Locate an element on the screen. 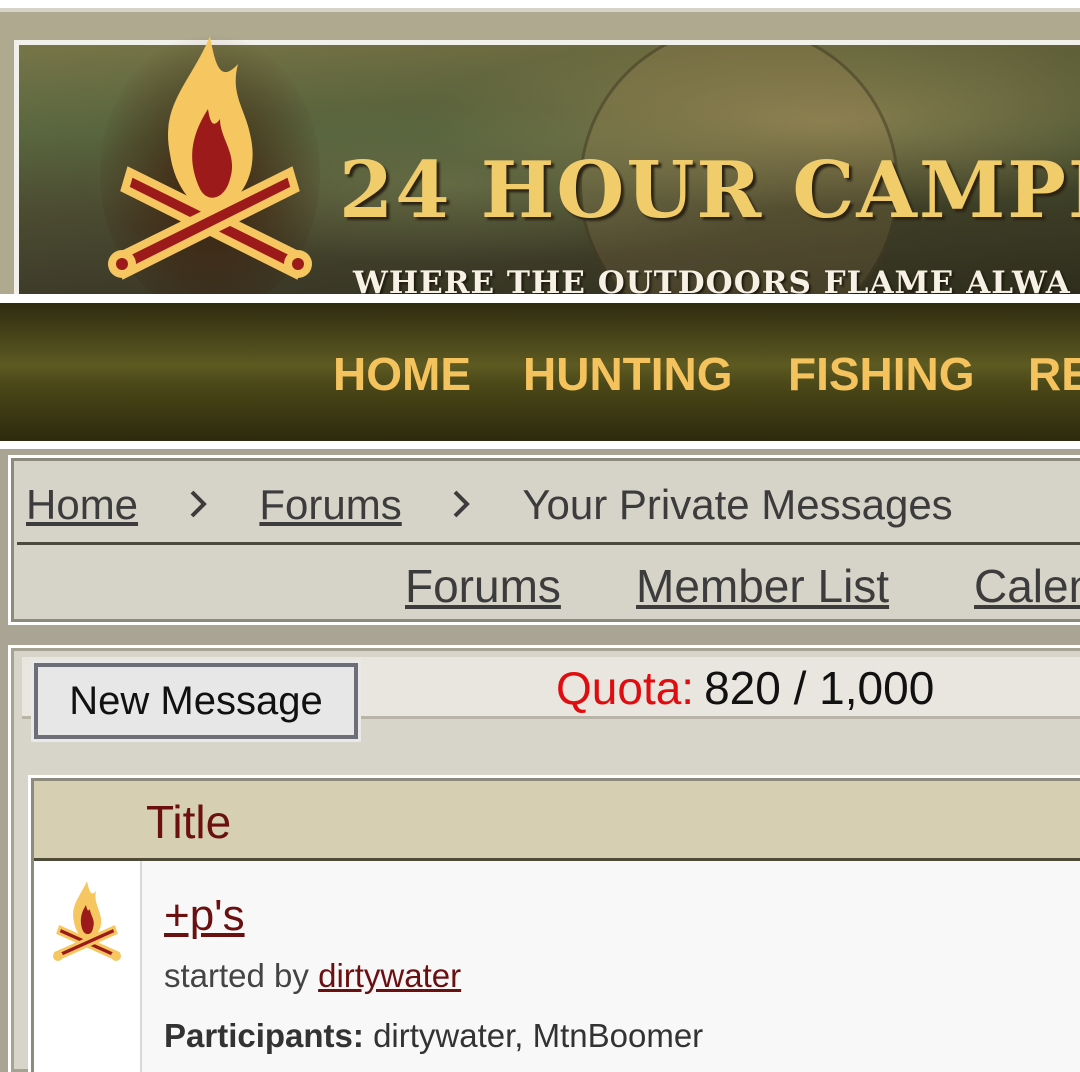  quicklink-calendar: Calen is located at coordinates (1027, 586).